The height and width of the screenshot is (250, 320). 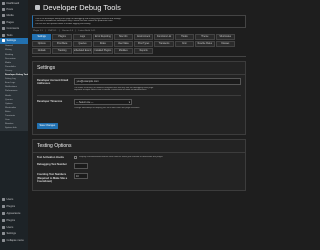 I want to click on timezone-value: — Select one —, so click(x=85, y=102).